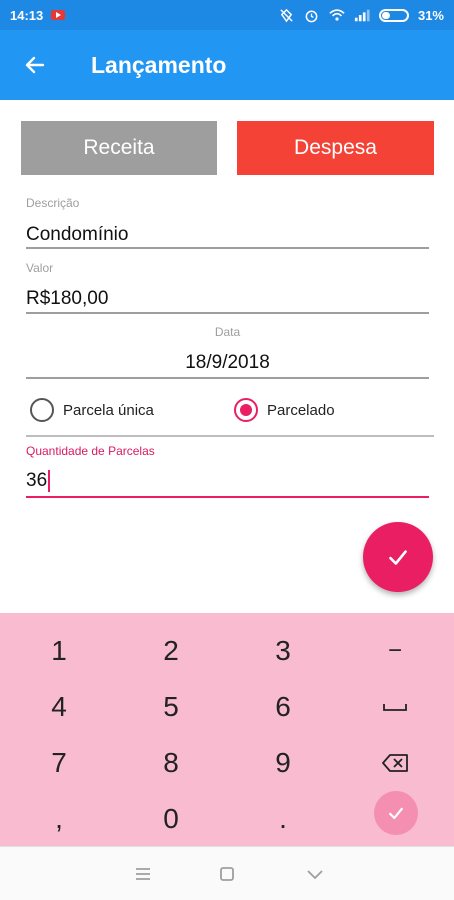  What do you see at coordinates (59, 819) in the screenshot?
I see `key-comma: ,` at bounding box center [59, 819].